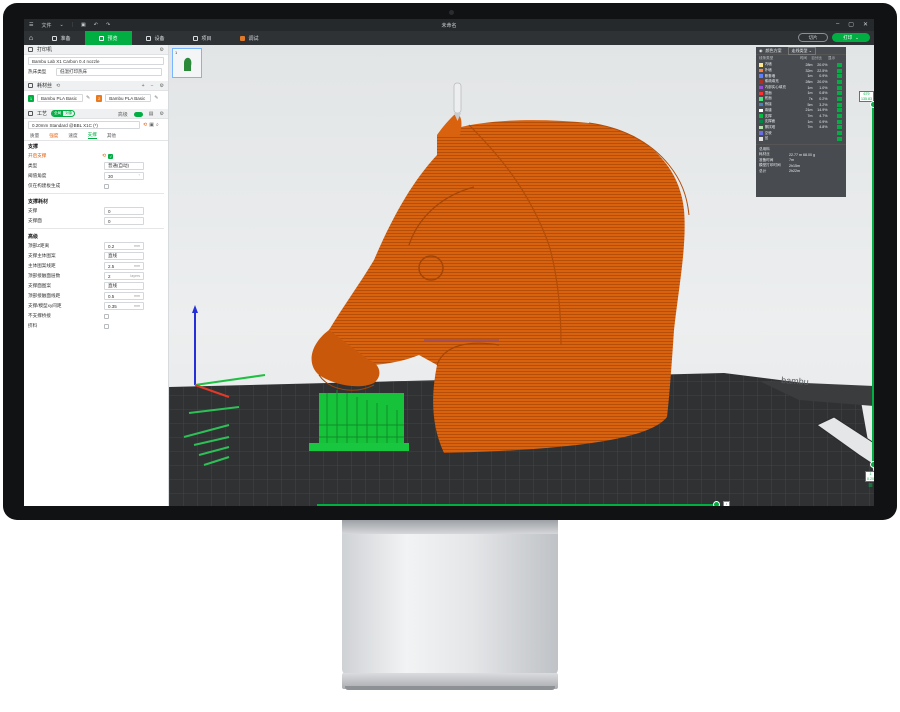  Describe the element at coordinates (865, 24) in the screenshot. I see `close-icon: ✕` at that location.